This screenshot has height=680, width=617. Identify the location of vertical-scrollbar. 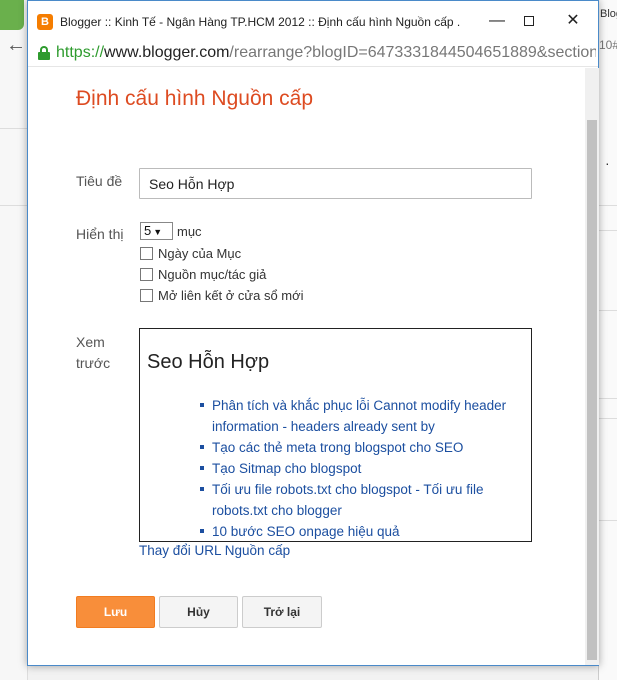
(592, 366).